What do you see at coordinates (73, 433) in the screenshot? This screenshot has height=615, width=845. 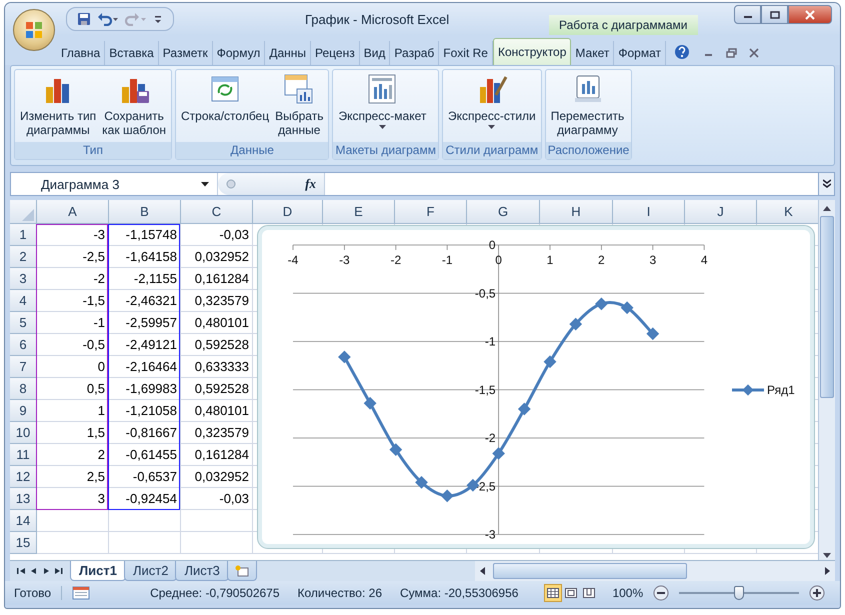 I see `table-cell: 1,5` at bounding box center [73, 433].